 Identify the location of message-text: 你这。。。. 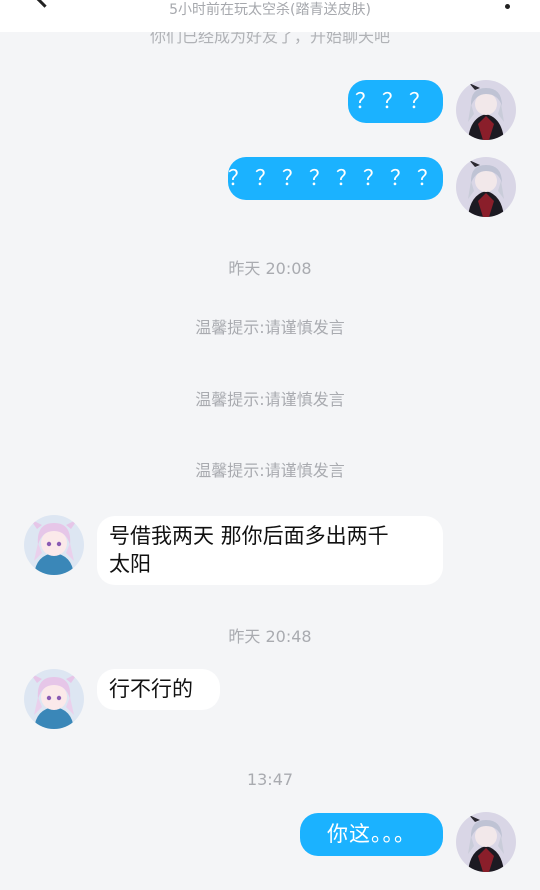
(371, 834).